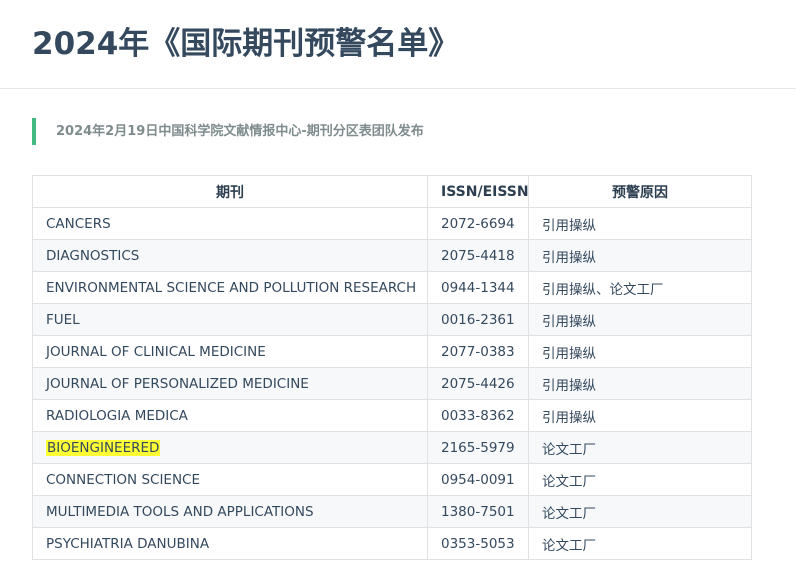 This screenshot has height=573, width=796. Describe the element at coordinates (478, 351) in the screenshot. I see `issn-cell: 2077-0383` at that location.